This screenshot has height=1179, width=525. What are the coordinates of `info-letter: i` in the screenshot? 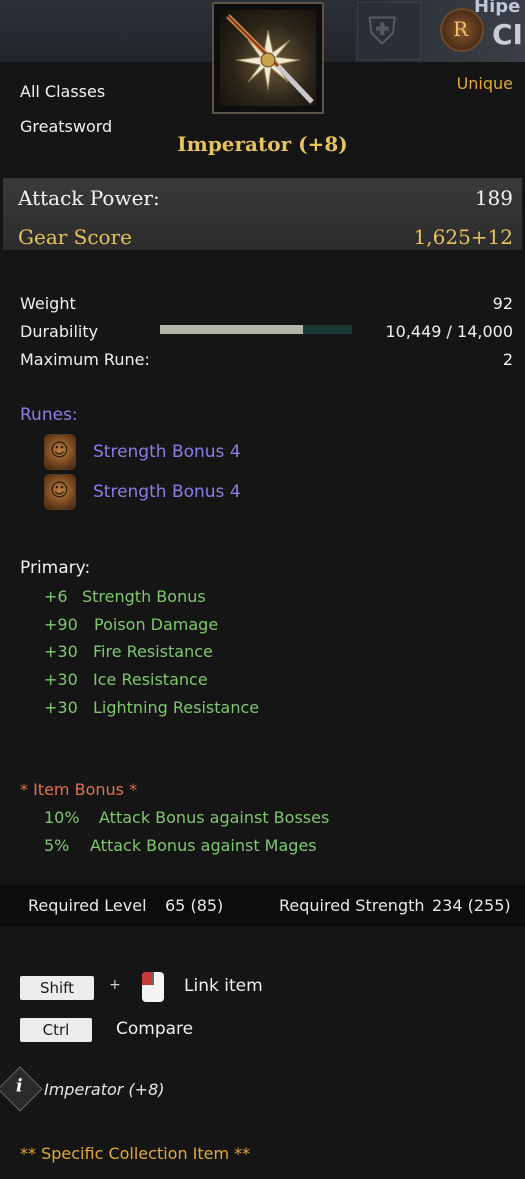 It's located at (19, 1086).